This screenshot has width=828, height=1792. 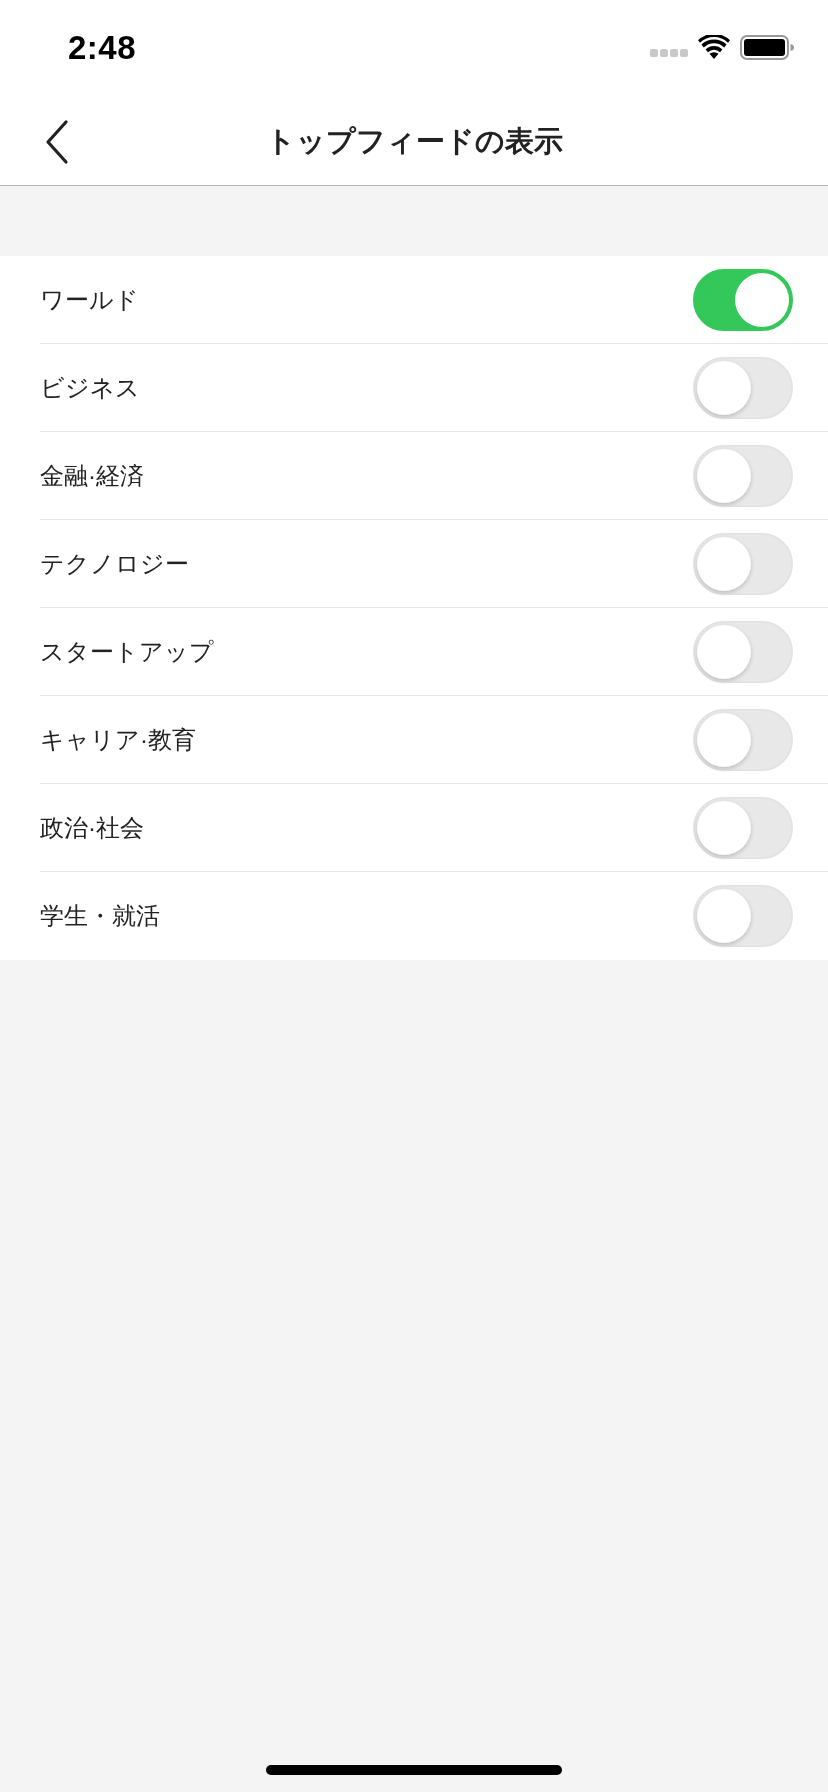 What do you see at coordinates (118, 739) in the screenshot?
I see `setting-label: キャリア·教育` at bounding box center [118, 739].